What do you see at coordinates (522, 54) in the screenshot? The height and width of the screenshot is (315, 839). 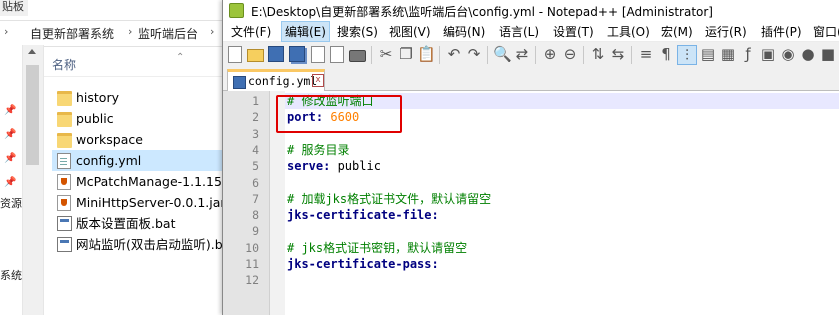 I see `replace-icon: ⇄` at bounding box center [522, 54].